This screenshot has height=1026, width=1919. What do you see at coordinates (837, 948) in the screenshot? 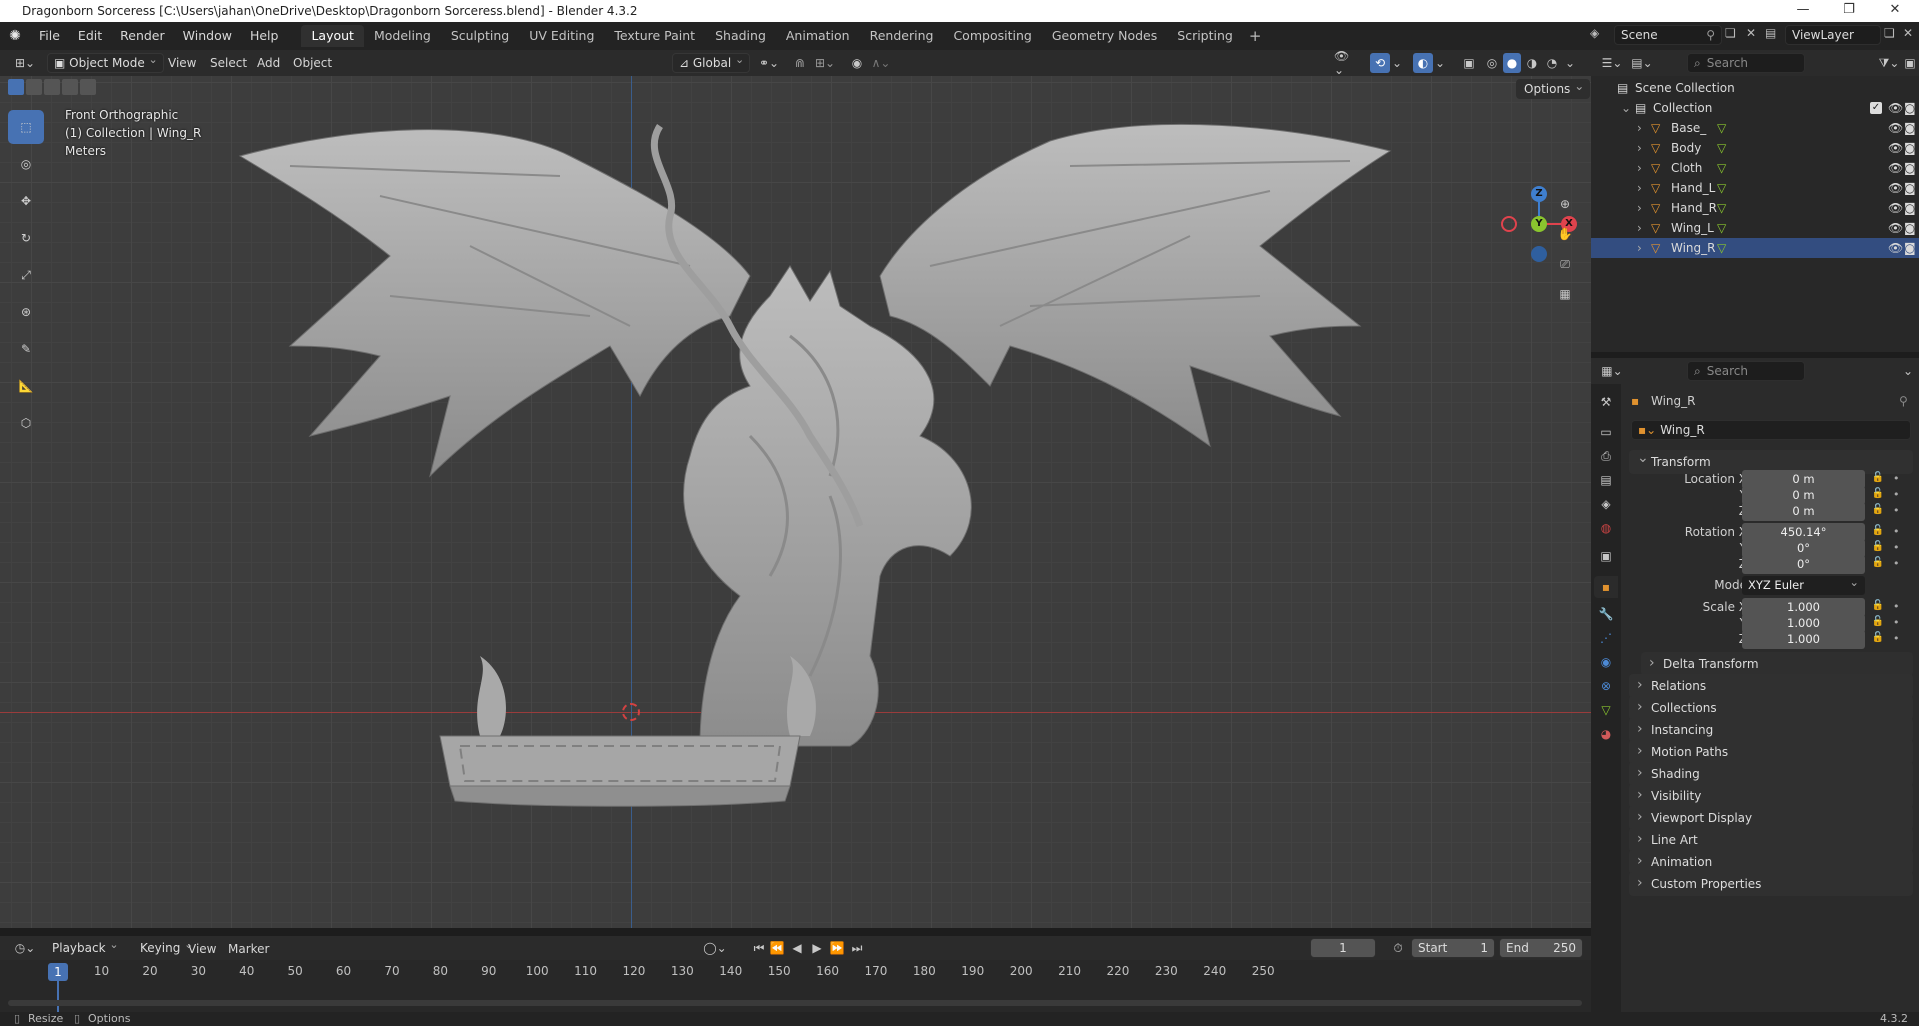
I see `jump-keyframe-forward-icon: ⏩` at bounding box center [837, 948].